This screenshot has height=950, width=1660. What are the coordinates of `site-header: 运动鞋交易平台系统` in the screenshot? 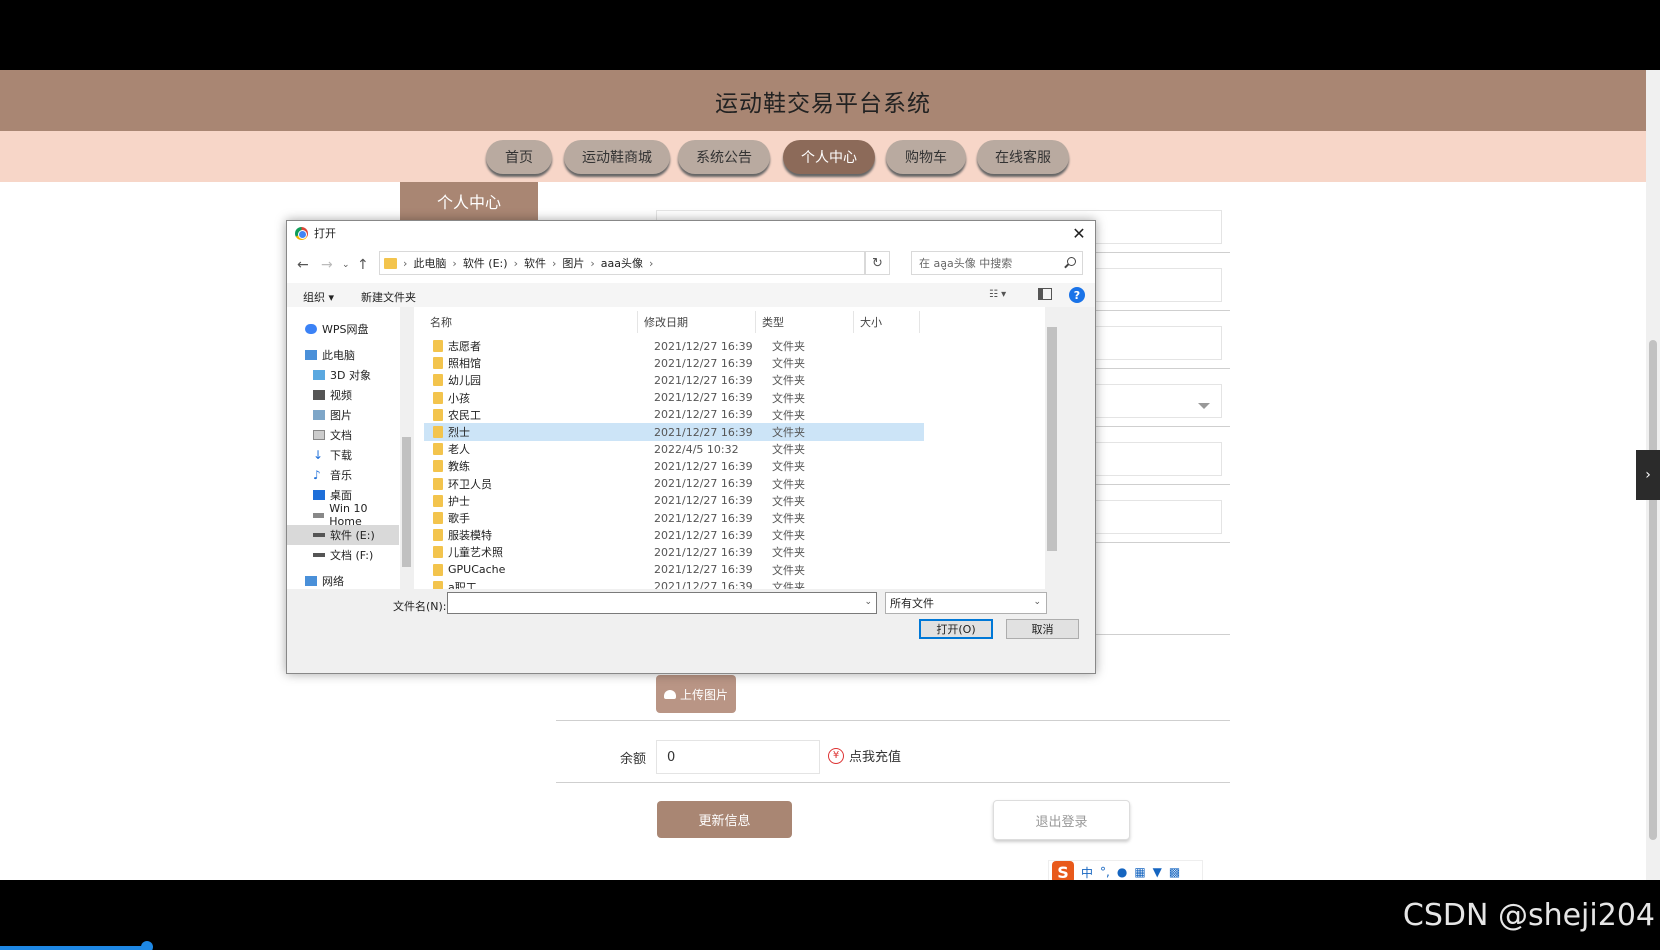 It's located at (823, 100).